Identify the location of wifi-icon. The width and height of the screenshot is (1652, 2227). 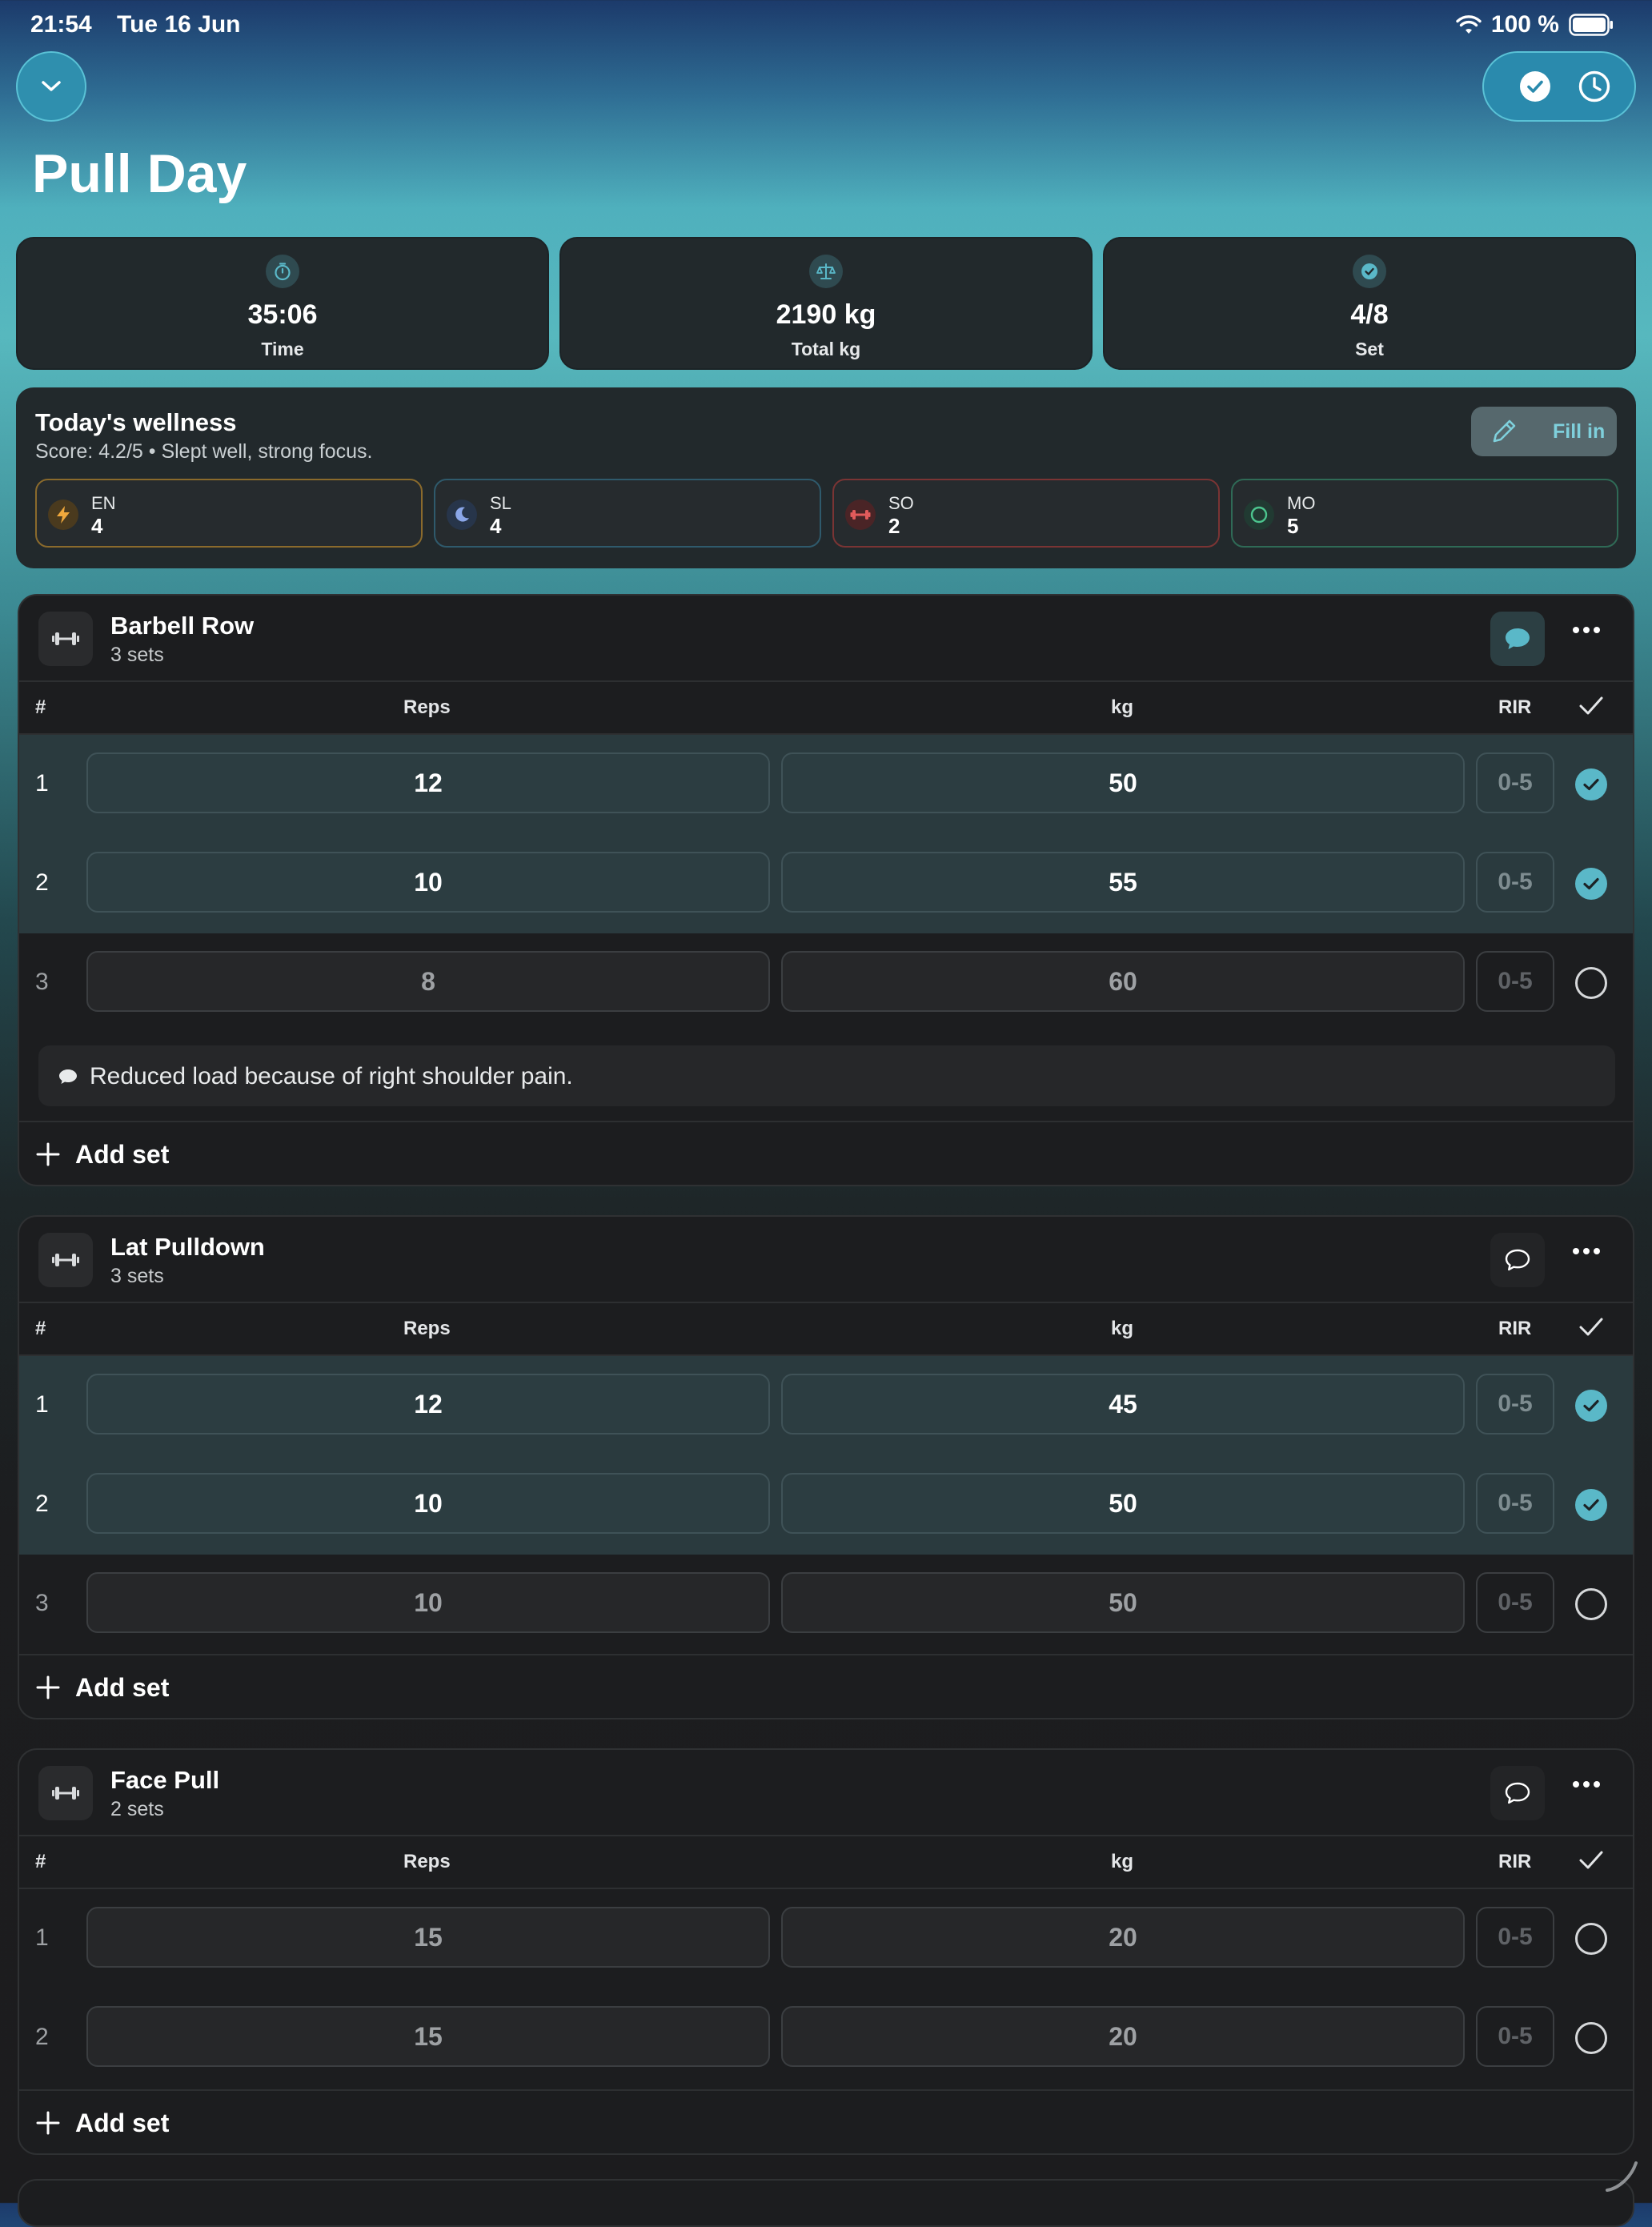
(1469, 24).